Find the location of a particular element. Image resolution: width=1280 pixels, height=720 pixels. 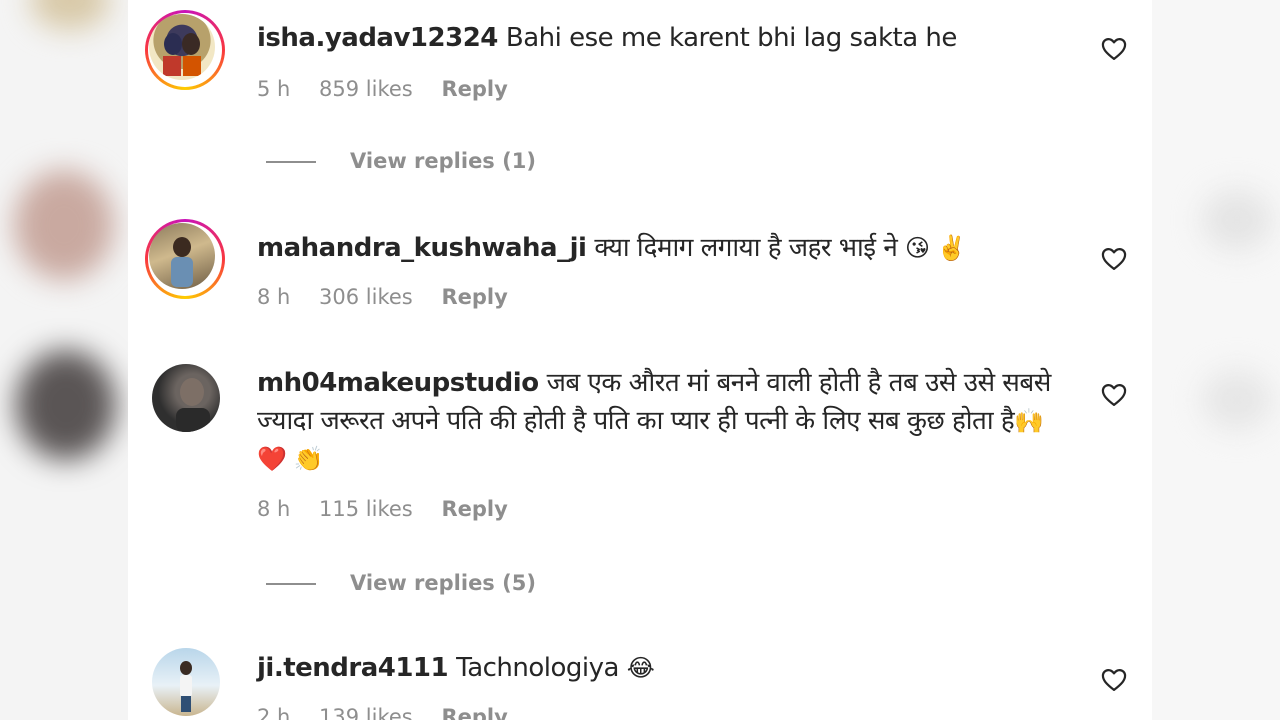

comment-username: mahandra_kushwaha_ji is located at coordinates (422, 248).